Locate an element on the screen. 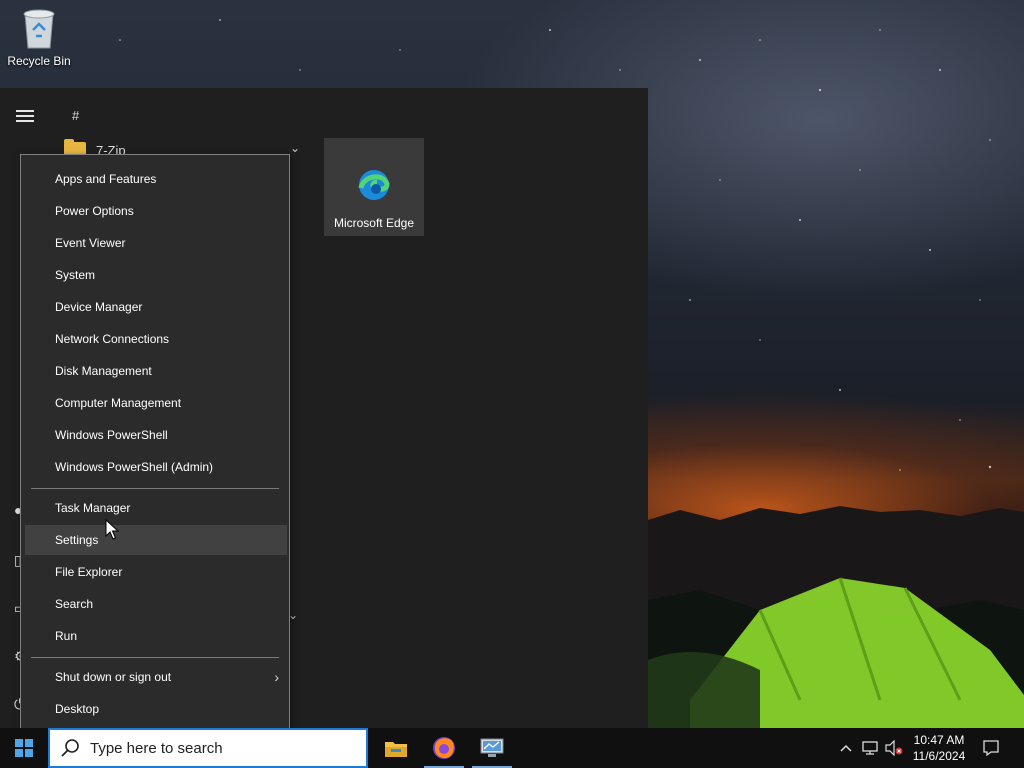 This screenshot has height=768, width=1024. menu-item-label: Windows PowerShell is located at coordinates (111, 435).